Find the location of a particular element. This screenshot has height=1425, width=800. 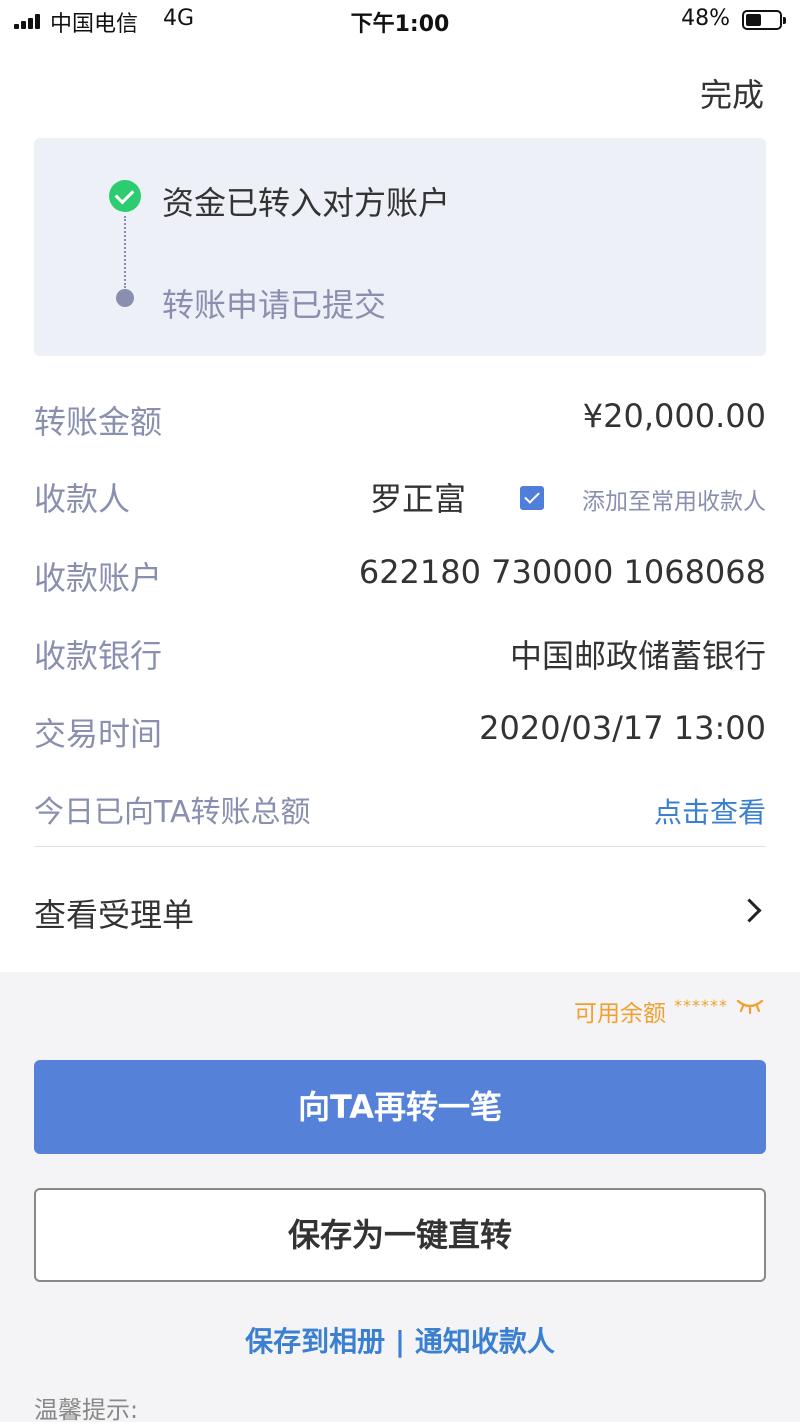

bank-label: 收款银行 is located at coordinates (98, 656).